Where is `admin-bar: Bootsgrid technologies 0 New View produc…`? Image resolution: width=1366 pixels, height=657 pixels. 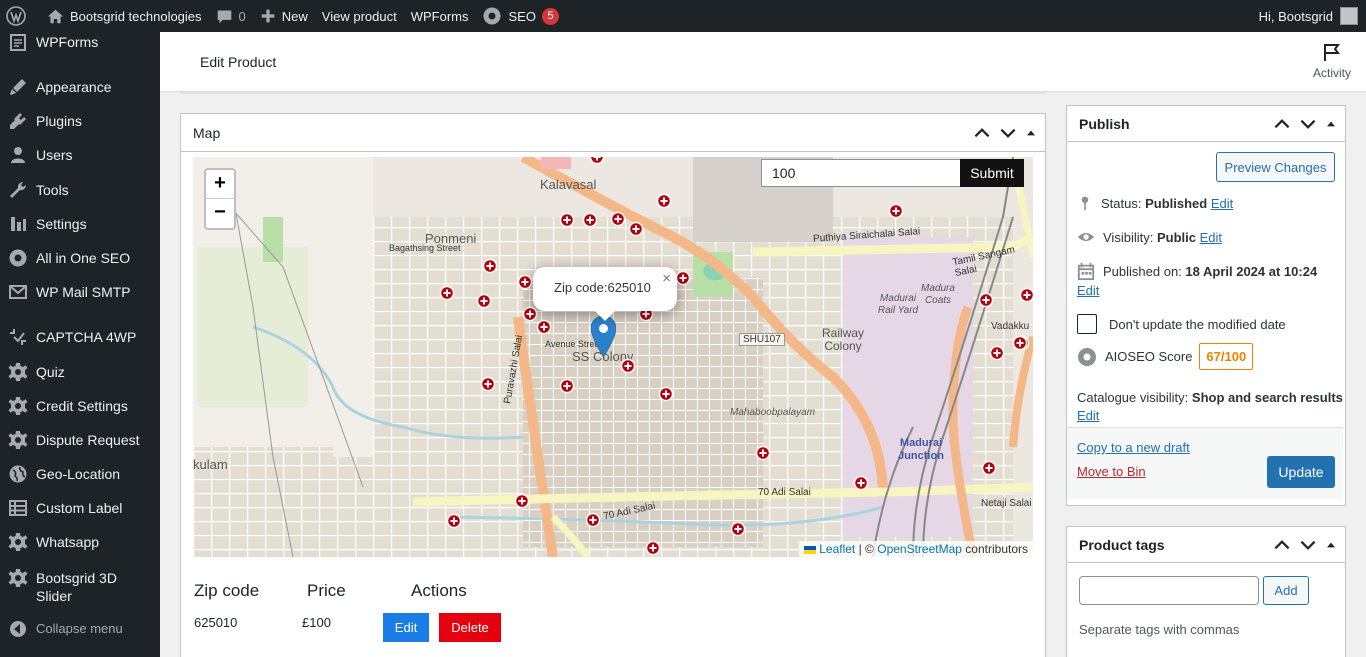
admin-bar: Bootsgrid technologies 0 New View produc… is located at coordinates (683, 16).